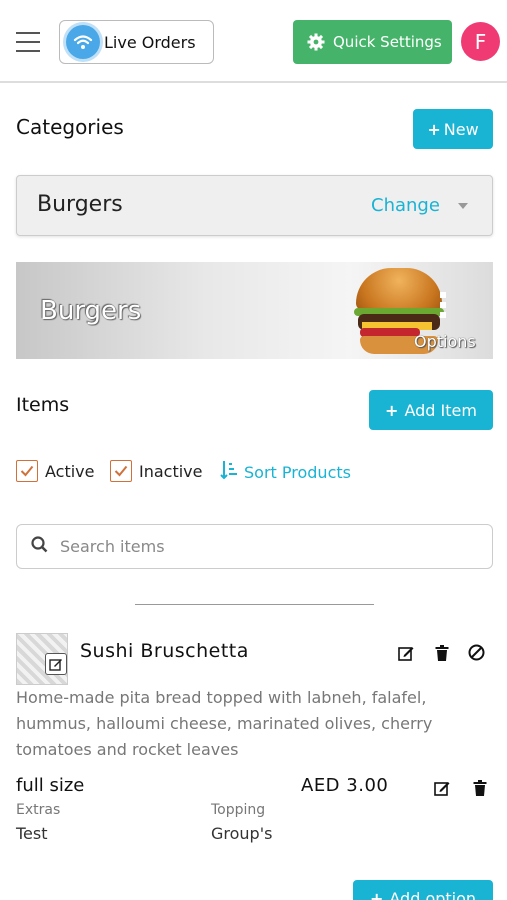 Image resolution: width=507 pixels, height=900 pixels. I want to click on active-checkbox, so click(27, 471).